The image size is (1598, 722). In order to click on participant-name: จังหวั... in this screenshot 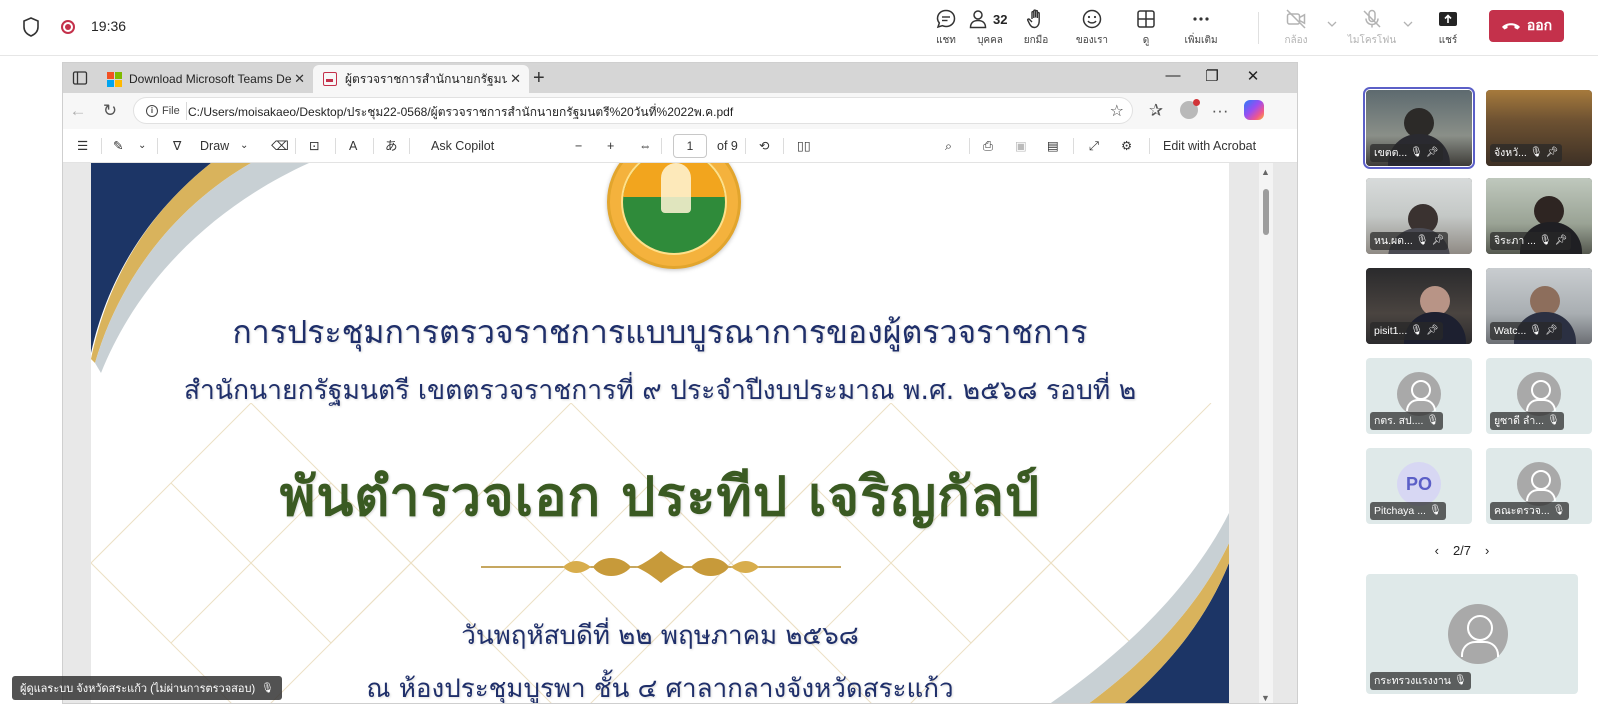, I will do `click(1510, 153)`.